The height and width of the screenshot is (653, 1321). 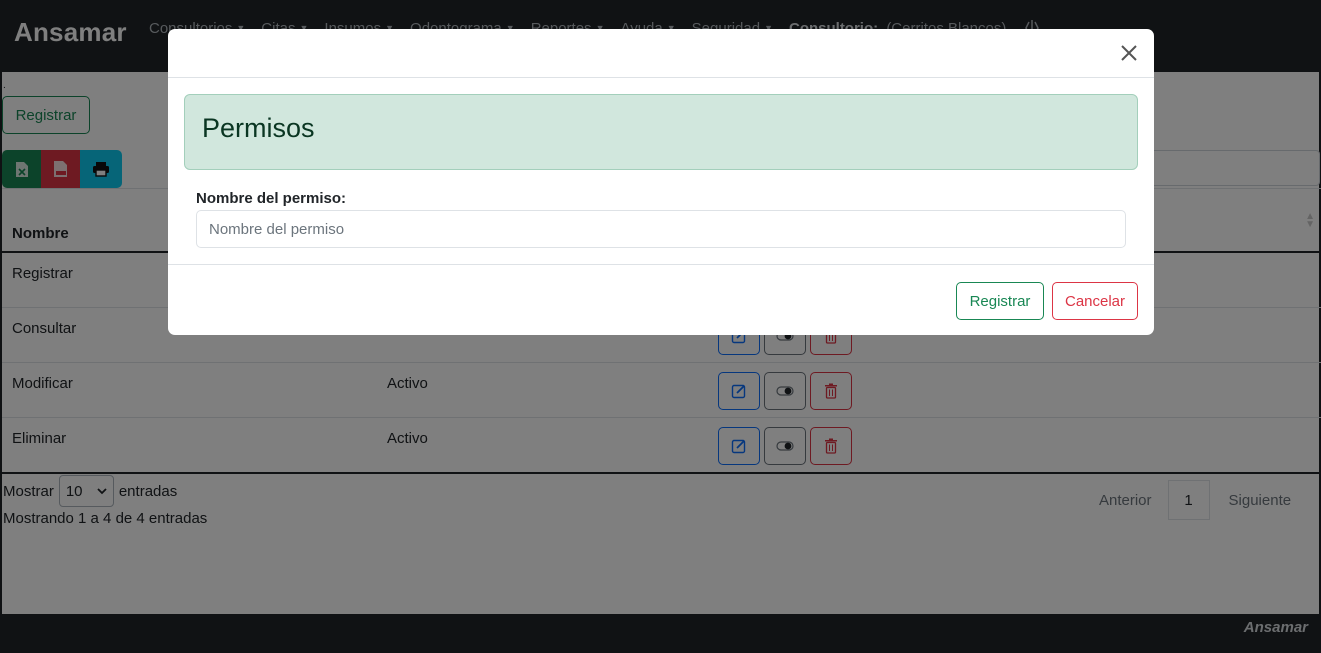 I want to click on close-icon, so click(x=1129, y=53).